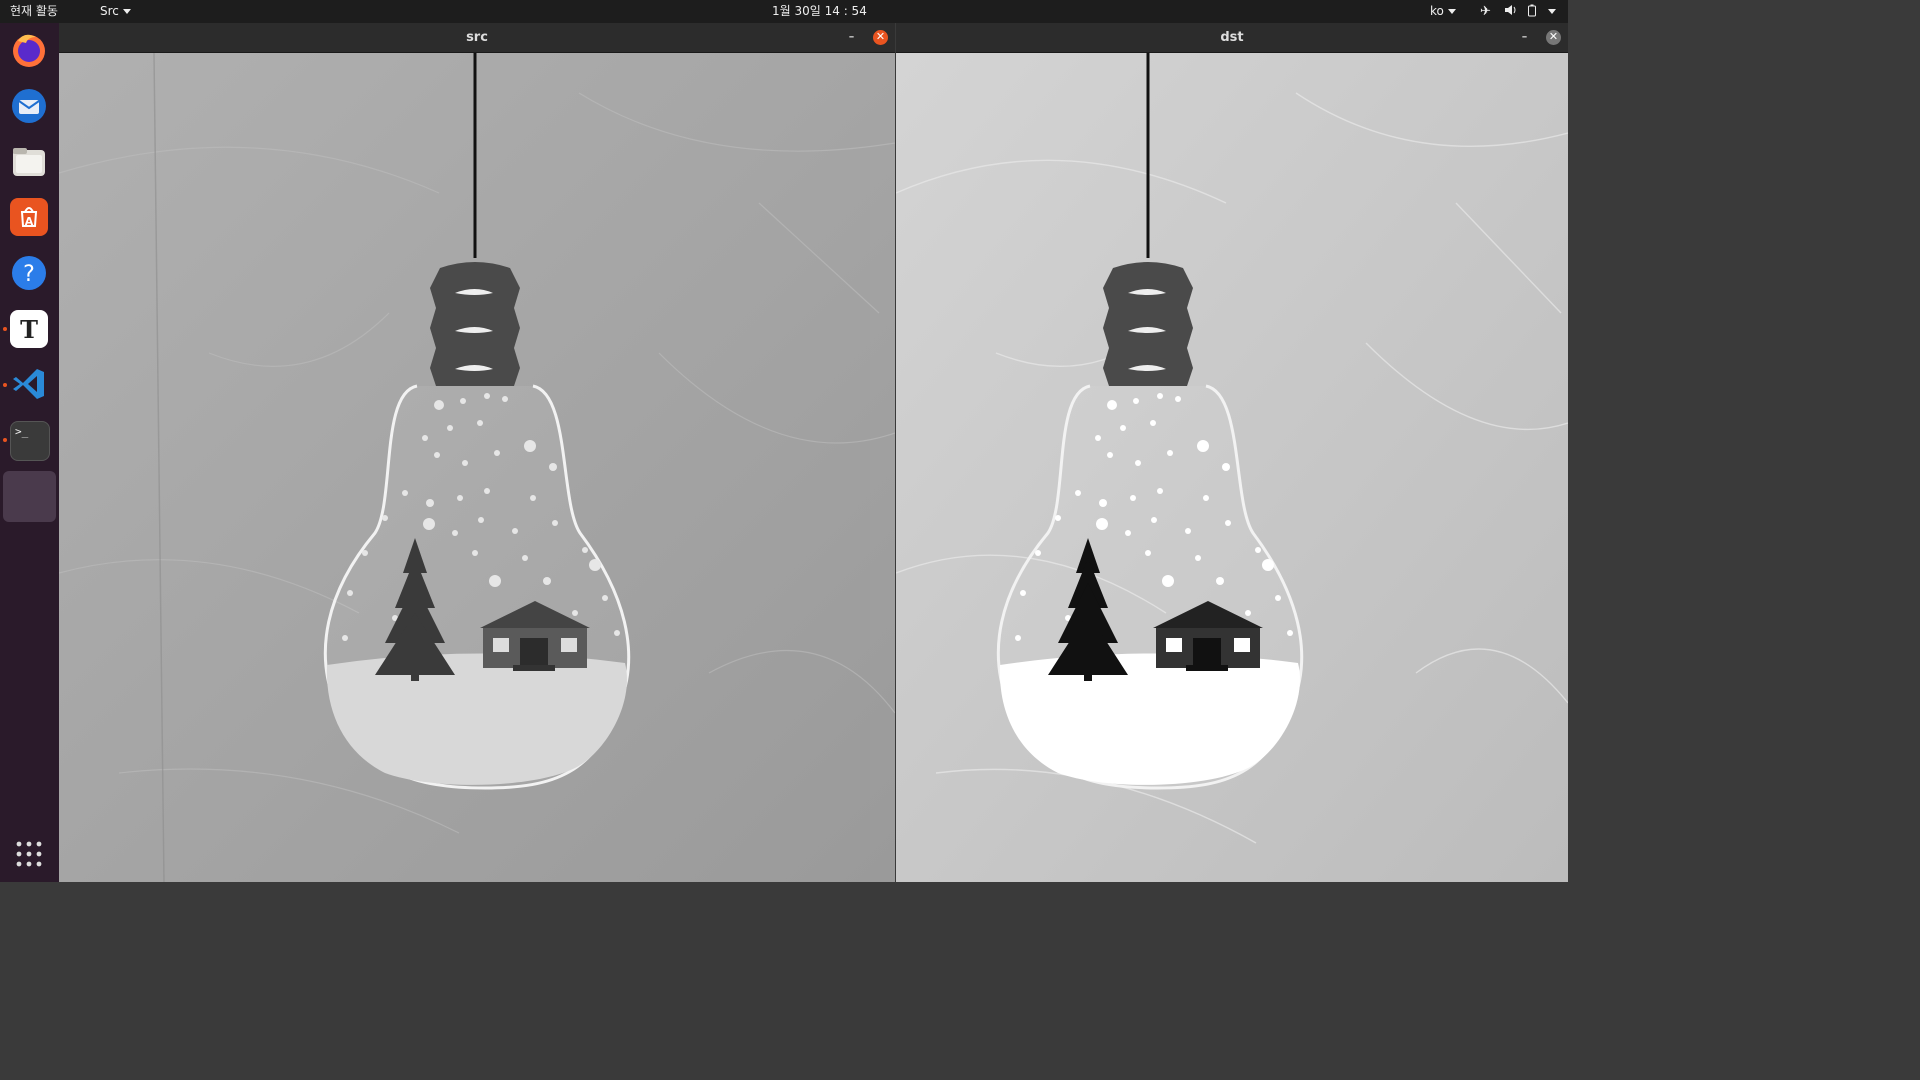  I want to click on text-editor-icon: T, so click(29, 329).